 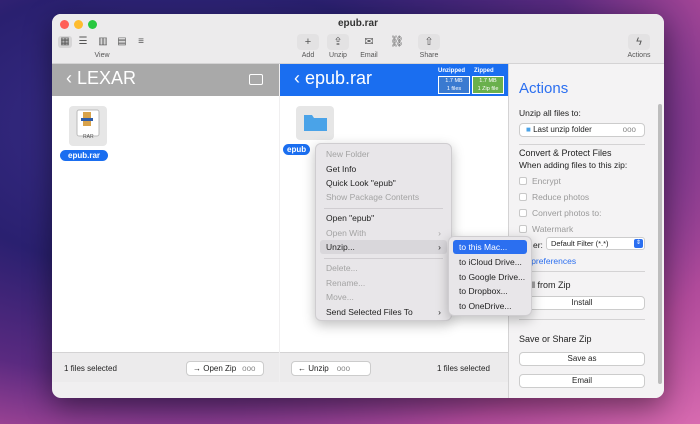 I want to click on unzip-footer-button: ← Unzip ooo, so click(x=331, y=368).